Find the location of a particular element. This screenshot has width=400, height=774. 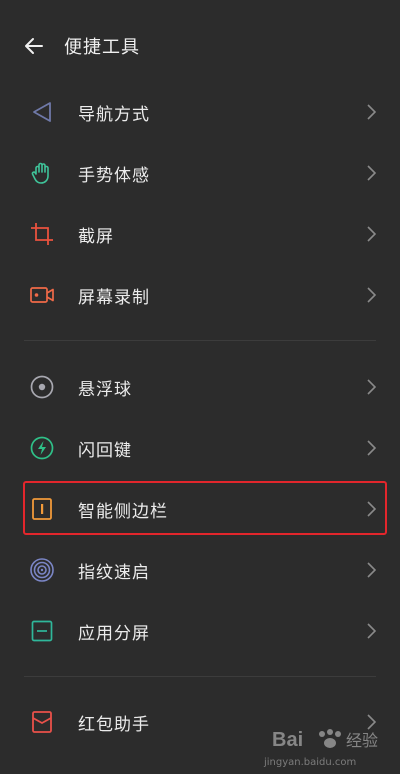

list-item-label: 手势体感 is located at coordinates (114, 176).